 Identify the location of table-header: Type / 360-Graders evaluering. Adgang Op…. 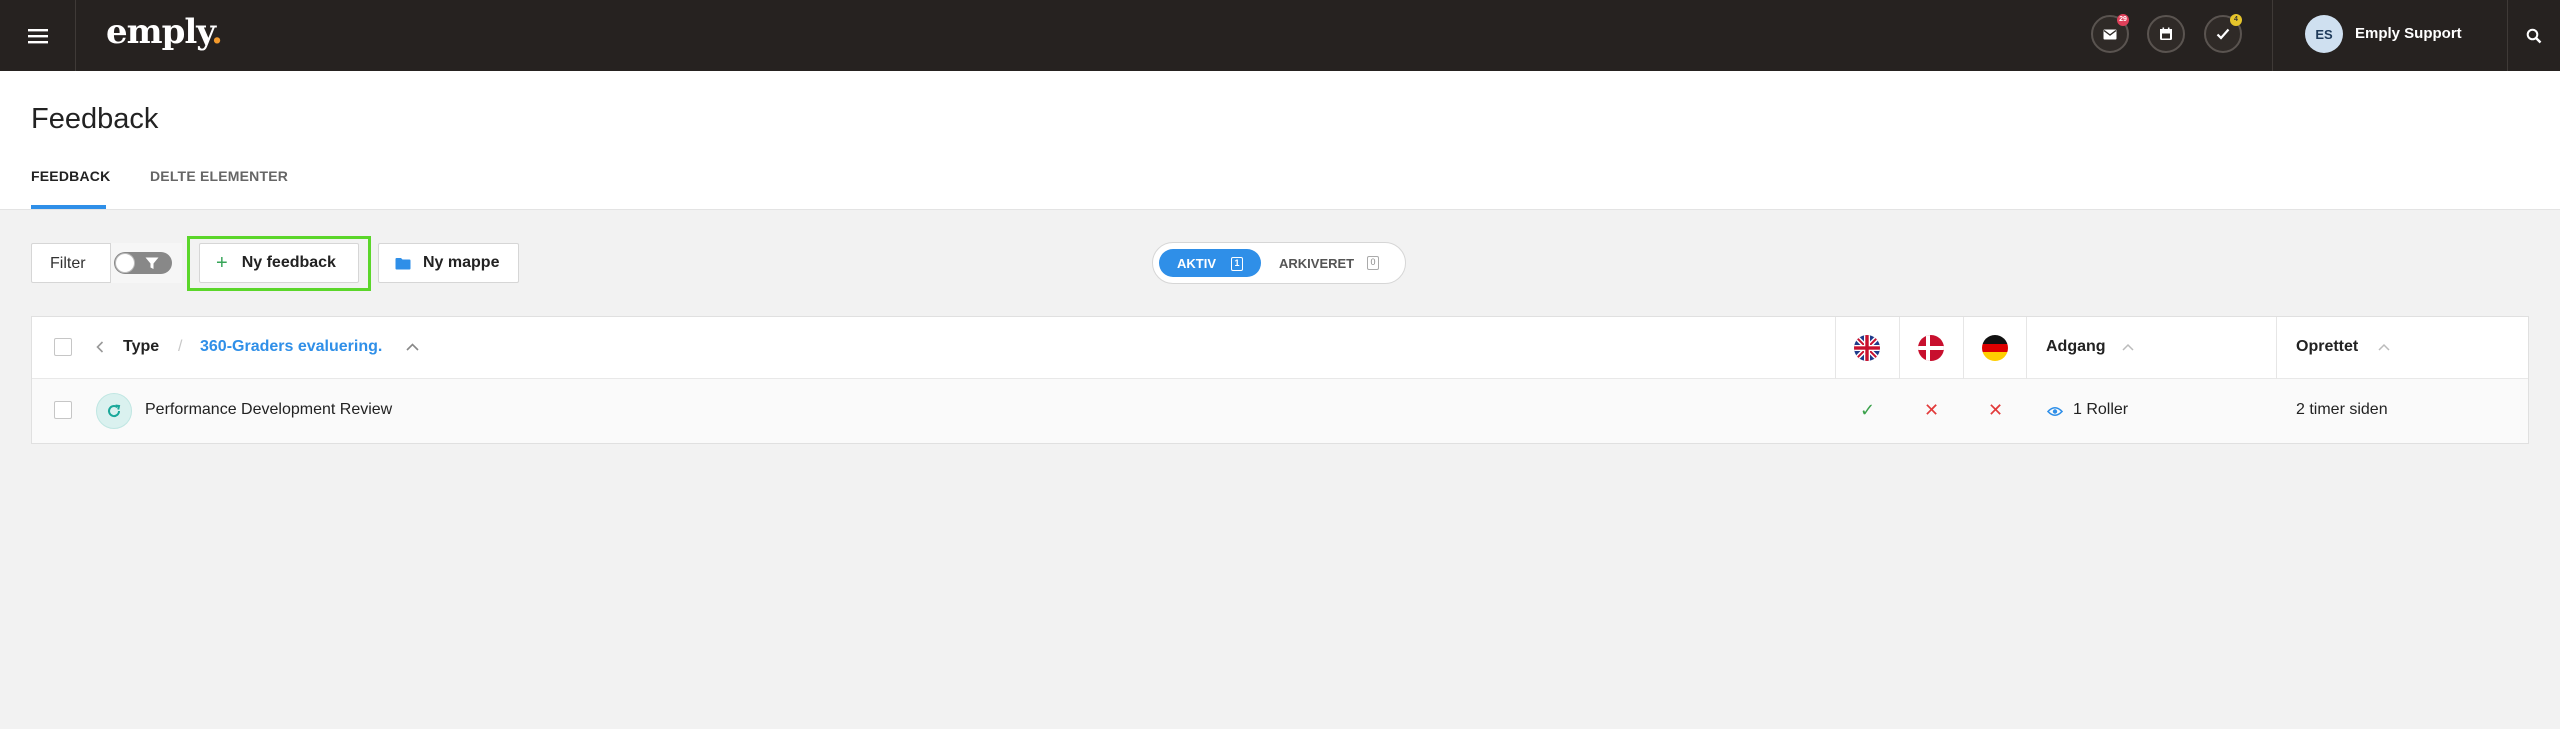
(1280, 348).